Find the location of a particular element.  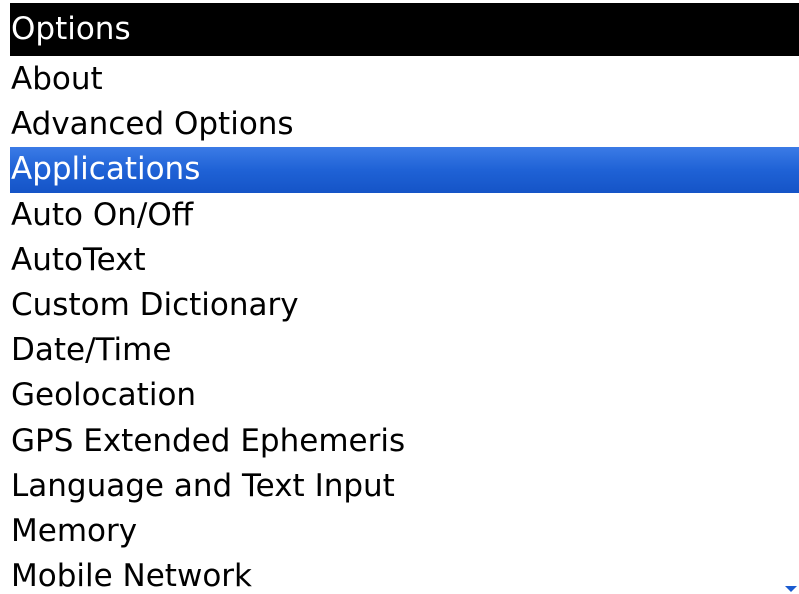

list-item-language-and-text-input: Language and Text Input is located at coordinates (399, 486).